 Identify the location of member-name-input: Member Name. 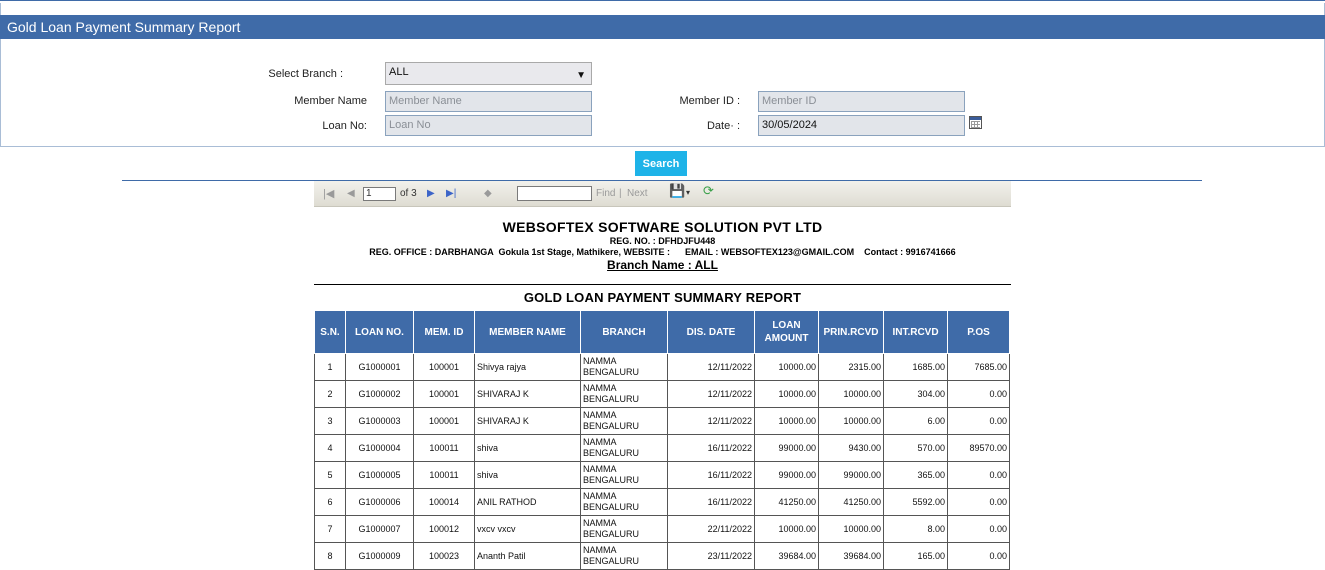
(488, 101).